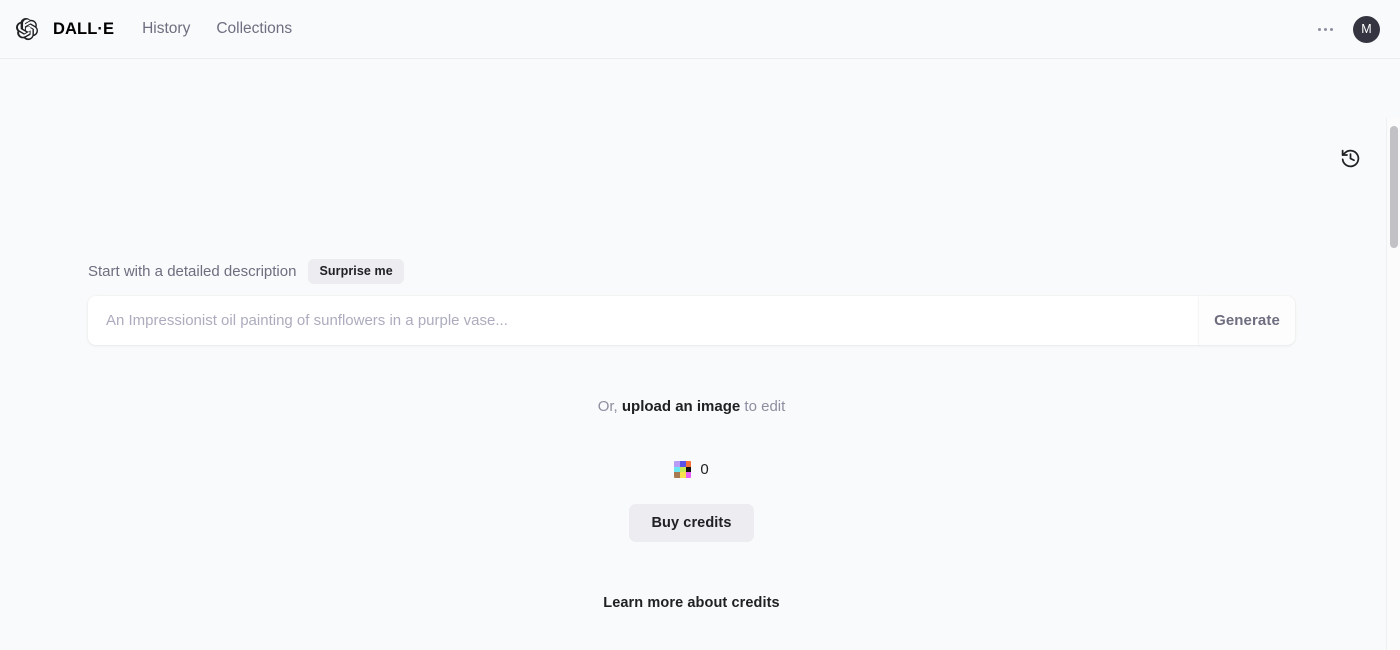 The width and height of the screenshot is (1400, 650). I want to click on header-nav: History Collections, so click(217, 29).